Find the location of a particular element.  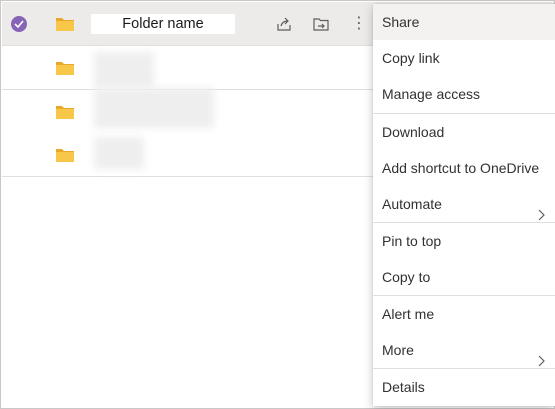

menu-item-details: Details is located at coordinates (464, 387).